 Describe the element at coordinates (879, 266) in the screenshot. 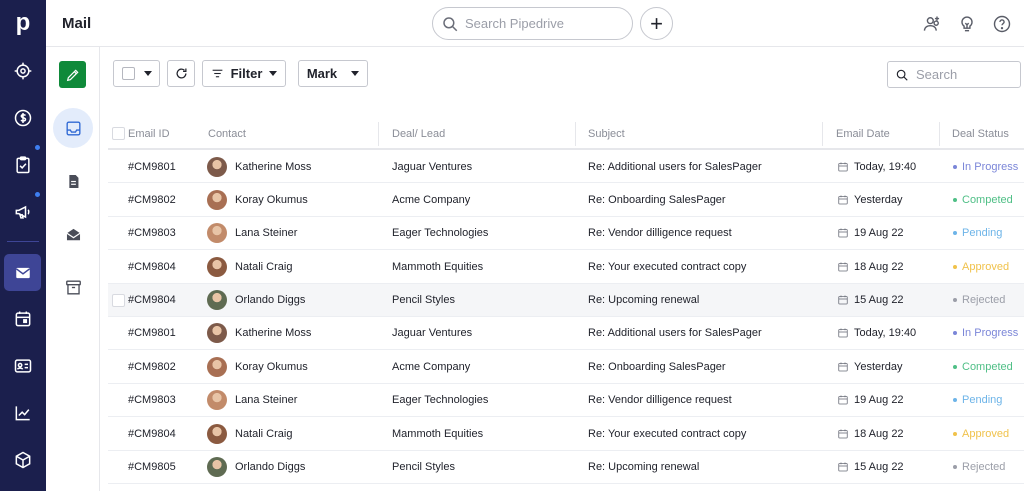

I see `email-date-text: 18 Aug 22` at that location.